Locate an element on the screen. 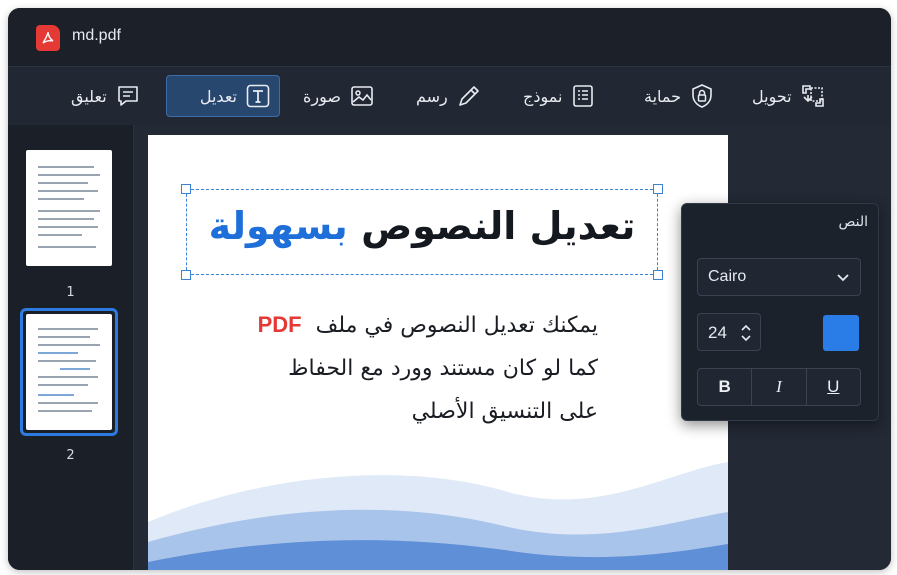 The image size is (897, 575). tool-form-label: نموذج is located at coordinates (543, 96).